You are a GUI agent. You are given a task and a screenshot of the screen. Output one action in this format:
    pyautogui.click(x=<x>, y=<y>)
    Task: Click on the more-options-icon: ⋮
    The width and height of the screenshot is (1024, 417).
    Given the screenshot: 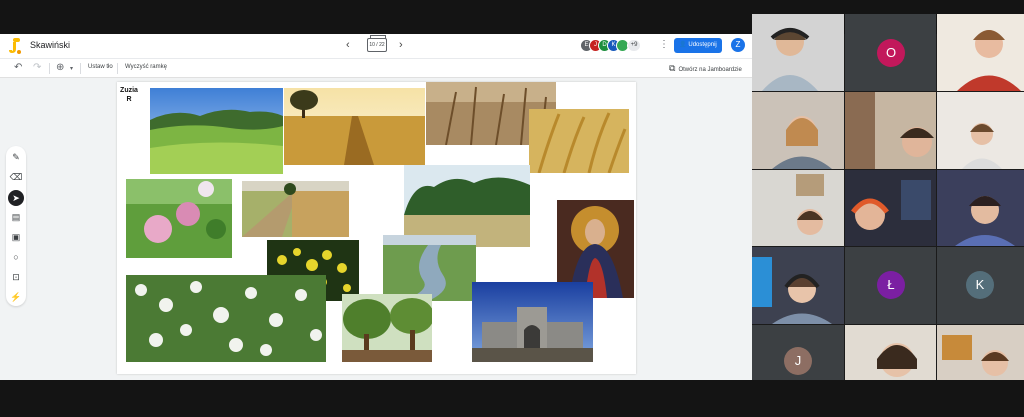 What is the action you would take?
    pyautogui.click(x=664, y=44)
    